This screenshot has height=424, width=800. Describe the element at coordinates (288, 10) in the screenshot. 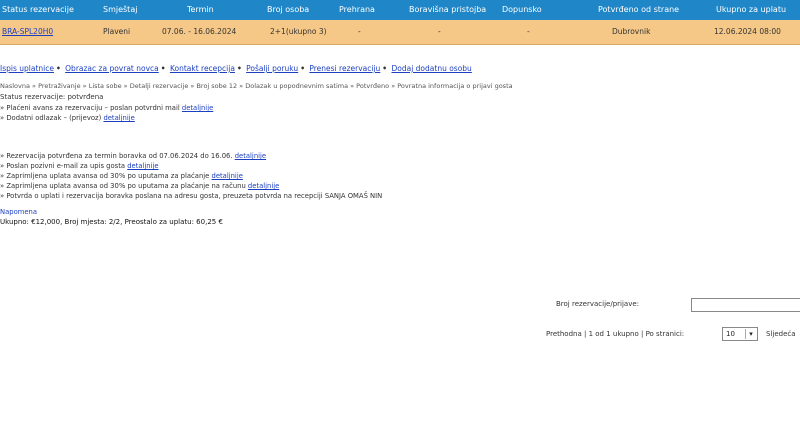

I see `header-persons: Broj osoba` at that location.